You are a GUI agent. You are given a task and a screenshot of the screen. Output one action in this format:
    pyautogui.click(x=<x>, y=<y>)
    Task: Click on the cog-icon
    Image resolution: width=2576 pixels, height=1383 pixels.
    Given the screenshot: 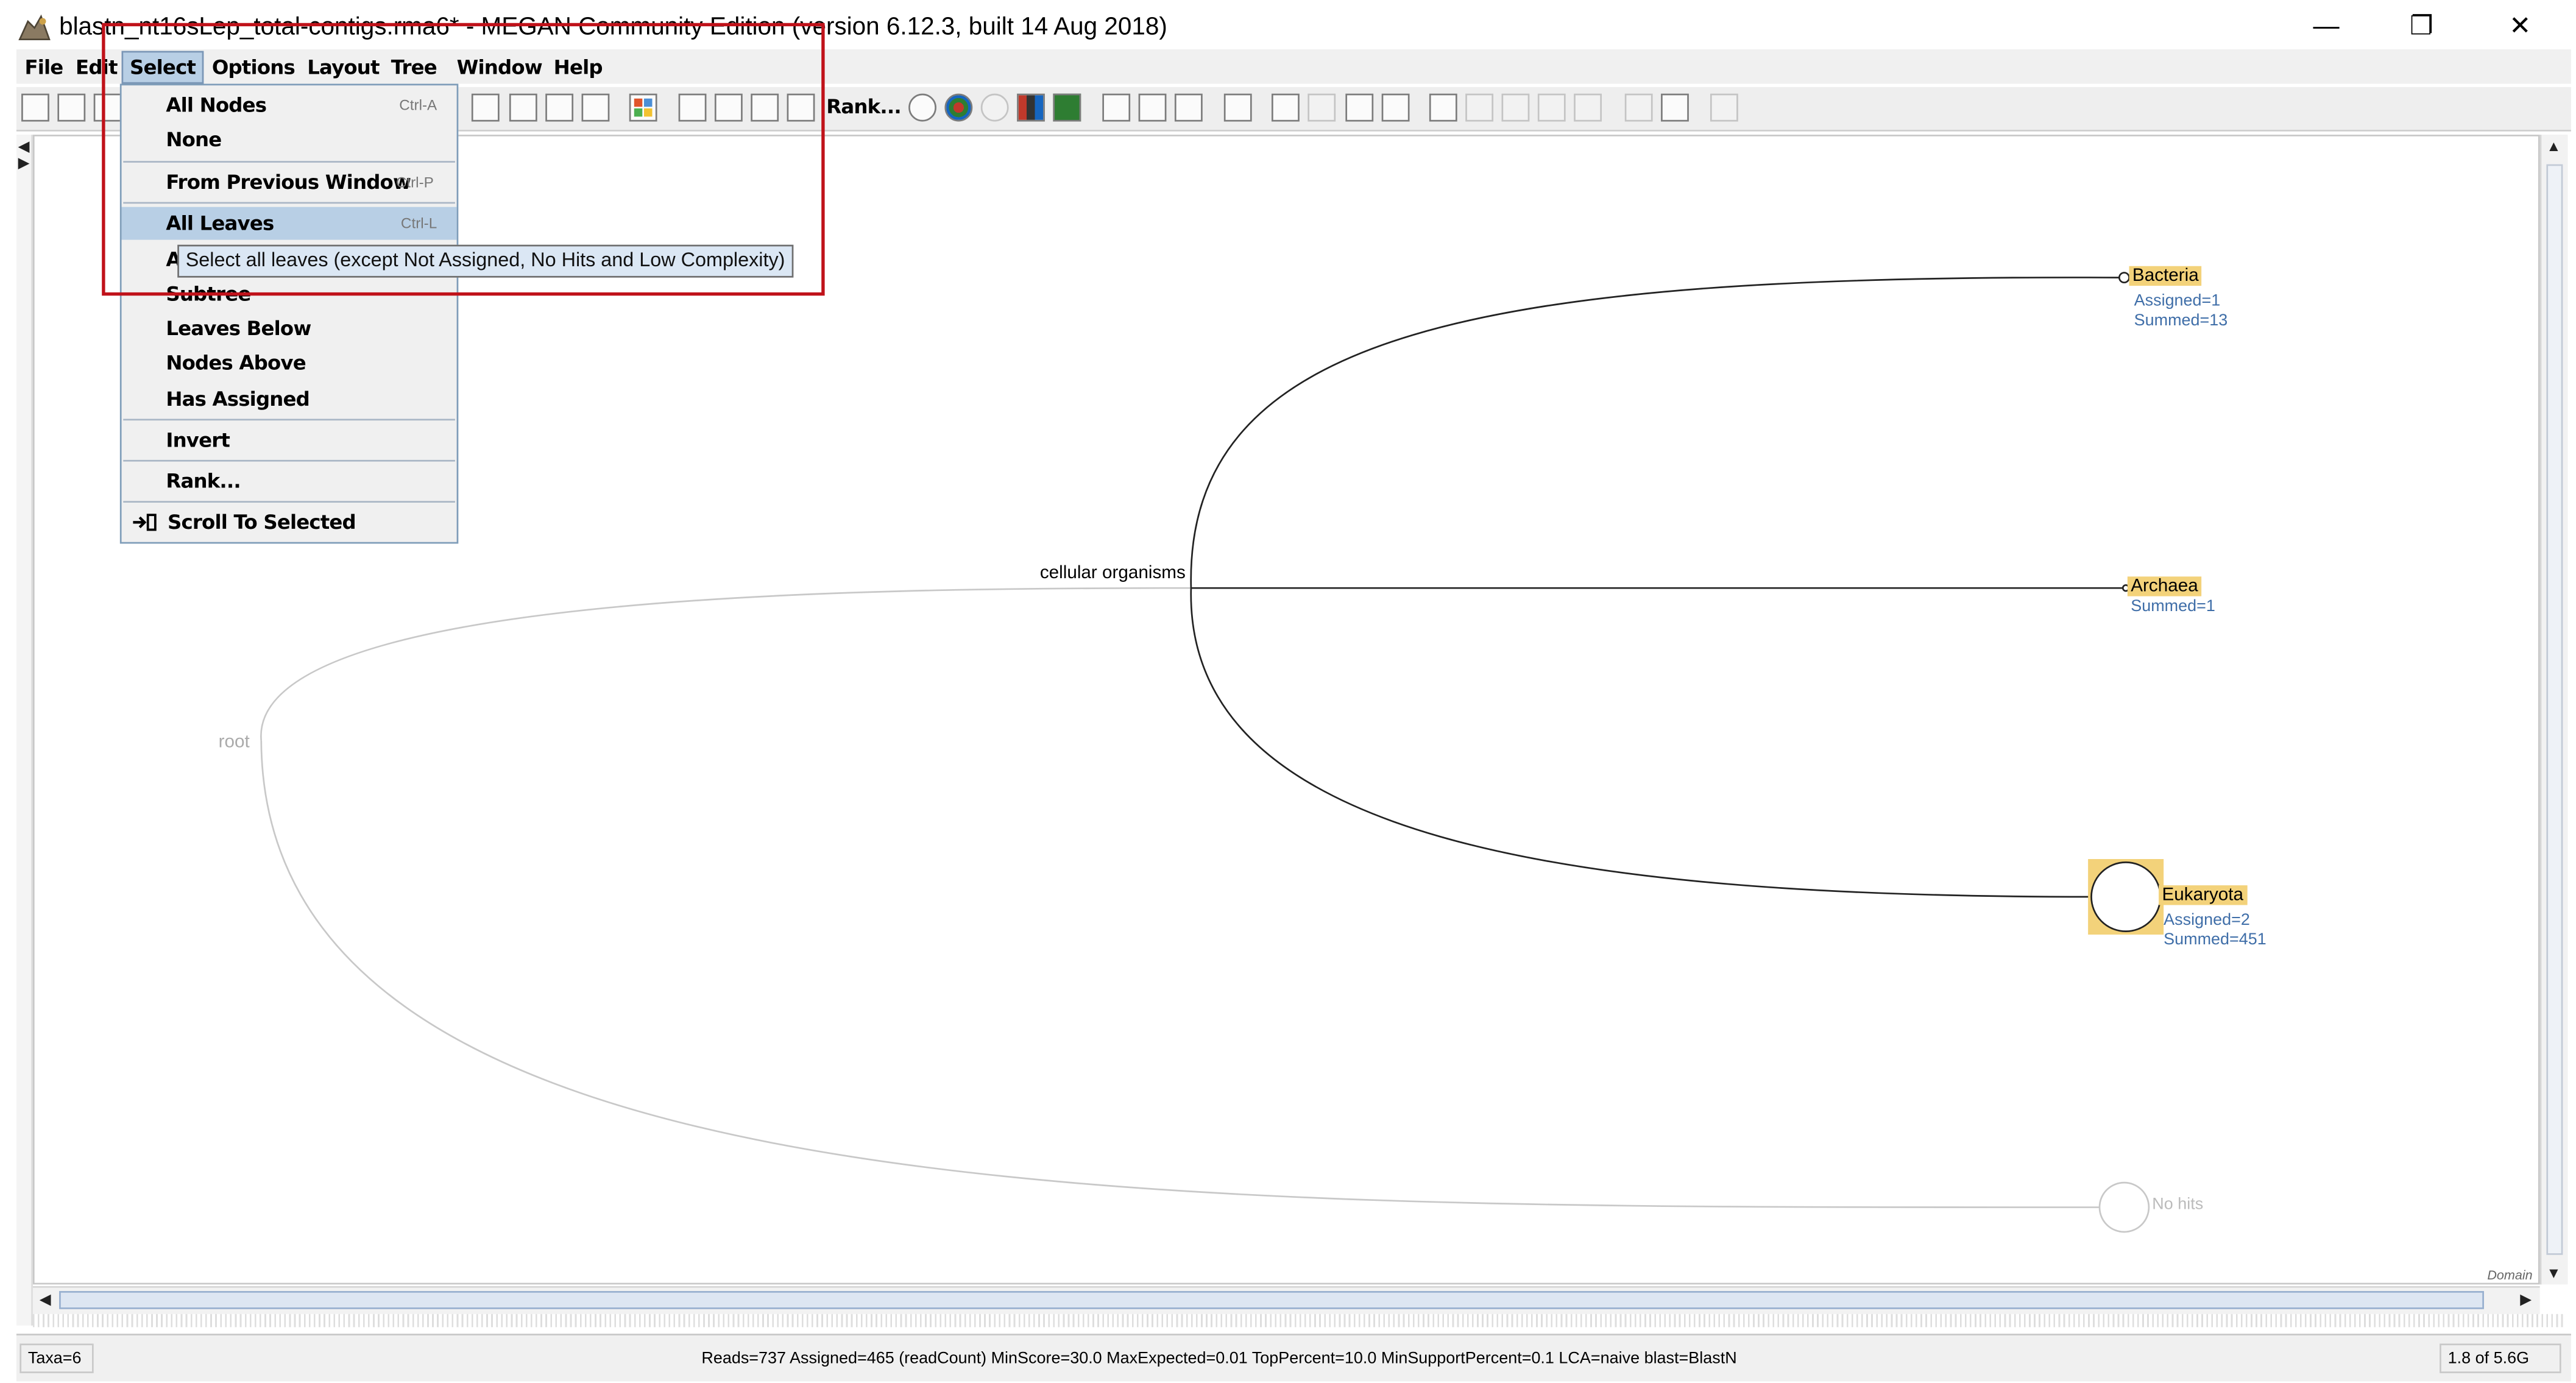 What is the action you would take?
    pyautogui.click(x=1515, y=107)
    